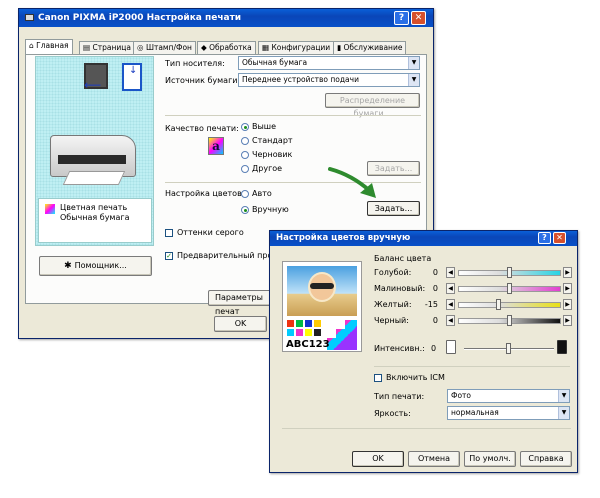 This screenshot has width=600, height=498. Describe the element at coordinates (94, 207) in the screenshot. I see `preview-caption-print: Цветная печать` at that location.